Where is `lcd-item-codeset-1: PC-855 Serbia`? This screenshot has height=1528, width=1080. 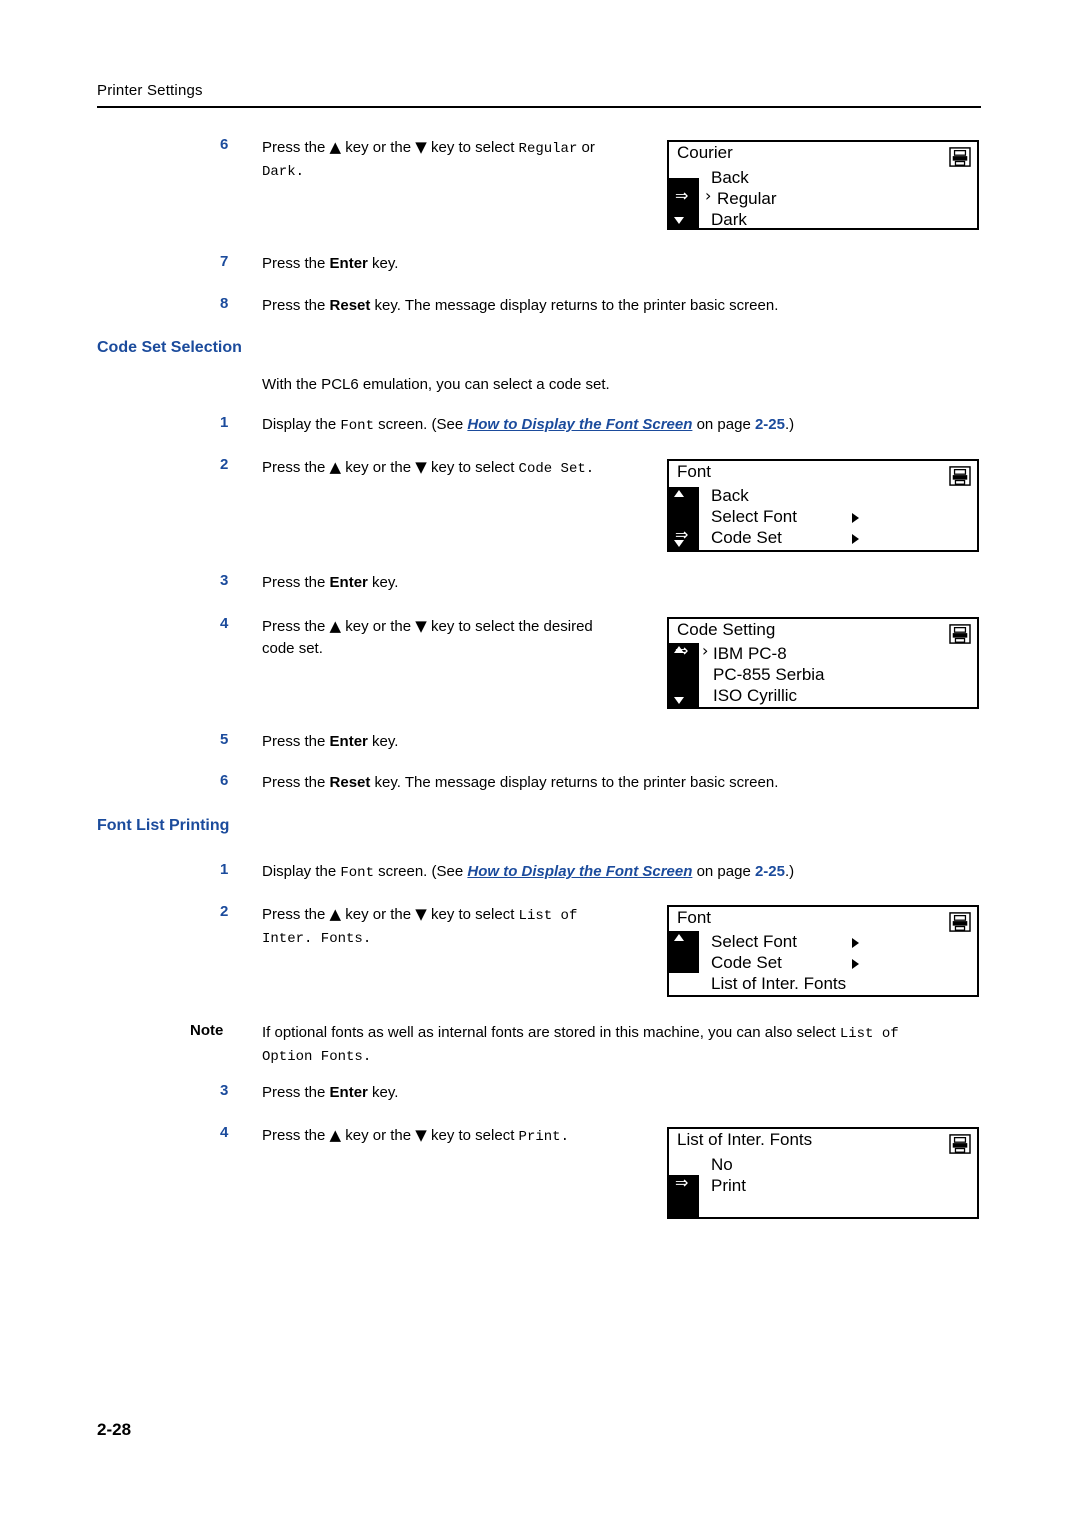
lcd-item-codeset-1: PC-855 Serbia is located at coordinates (769, 675).